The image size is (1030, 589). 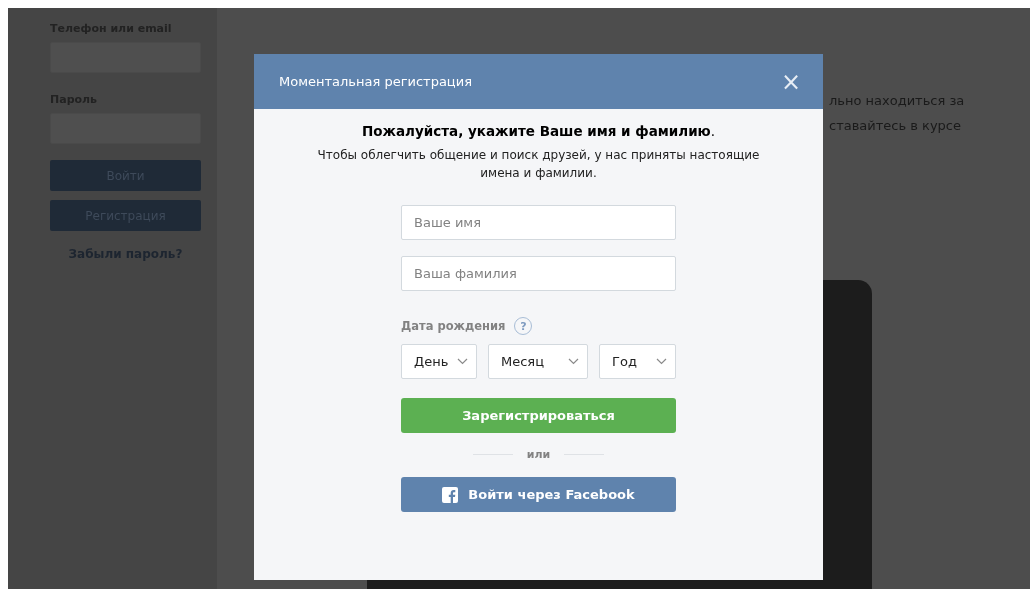 I want to click on date-dropdown: День, so click(x=439, y=361).